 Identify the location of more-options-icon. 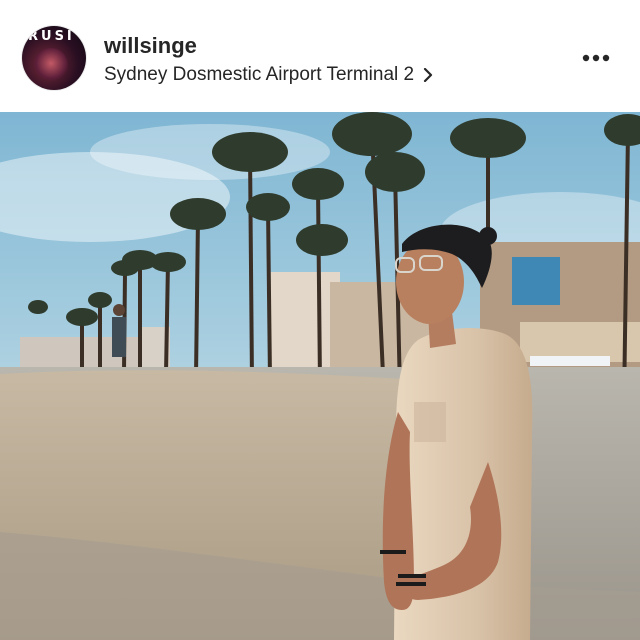
(596, 58).